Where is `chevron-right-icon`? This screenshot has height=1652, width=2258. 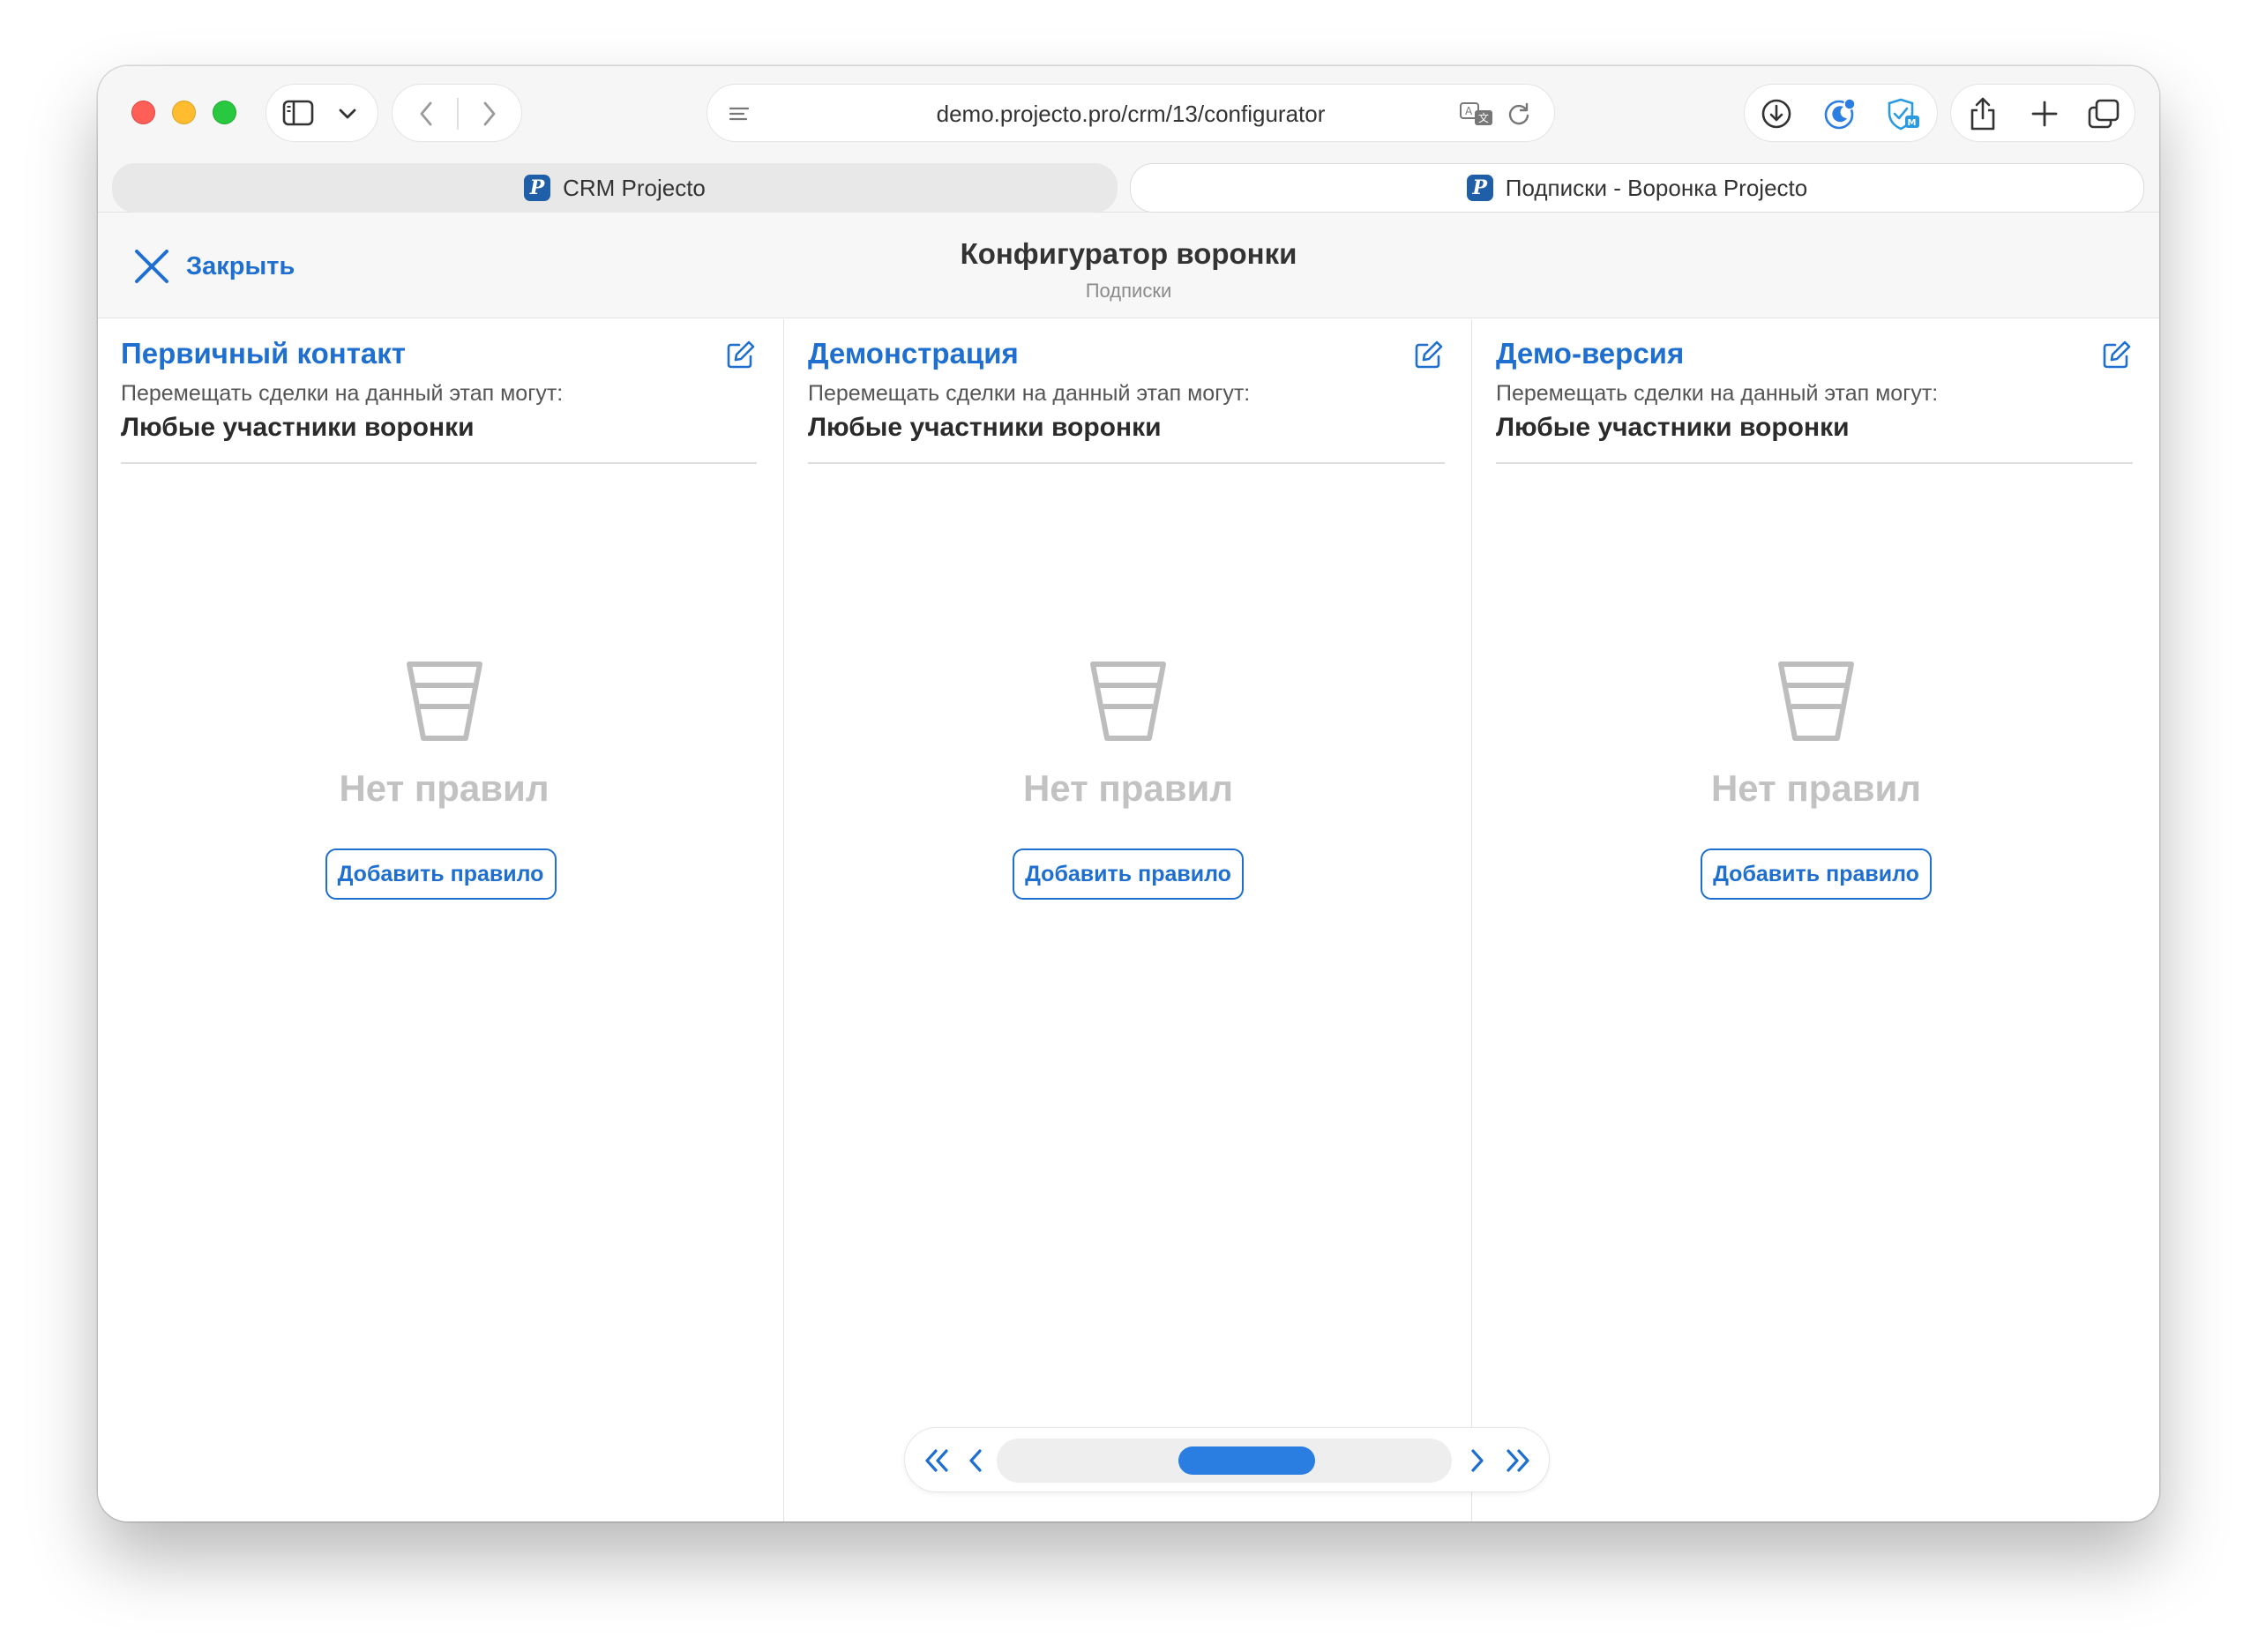 chevron-right-icon is located at coordinates (1478, 1460).